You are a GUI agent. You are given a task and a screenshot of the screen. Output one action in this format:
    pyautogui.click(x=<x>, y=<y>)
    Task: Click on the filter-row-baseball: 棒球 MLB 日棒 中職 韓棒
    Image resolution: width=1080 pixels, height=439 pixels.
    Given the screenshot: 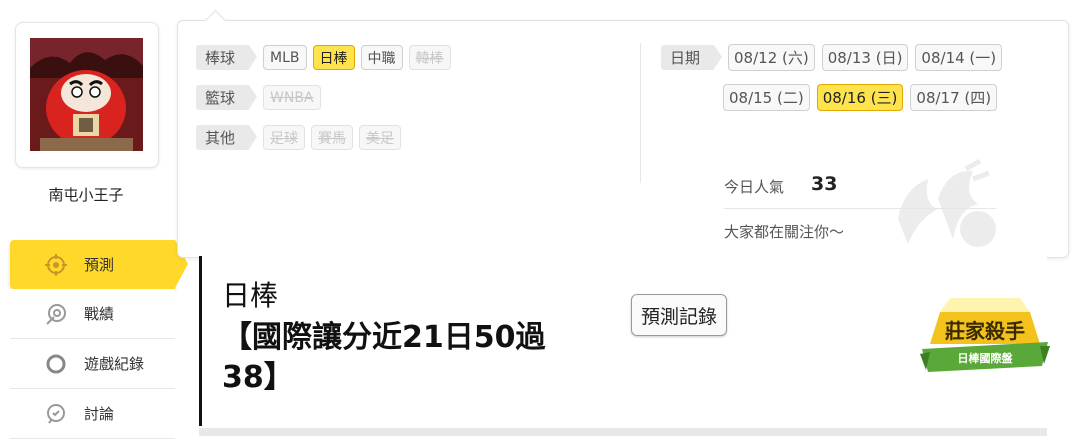 What is the action you would take?
    pyautogui.click(x=326, y=57)
    